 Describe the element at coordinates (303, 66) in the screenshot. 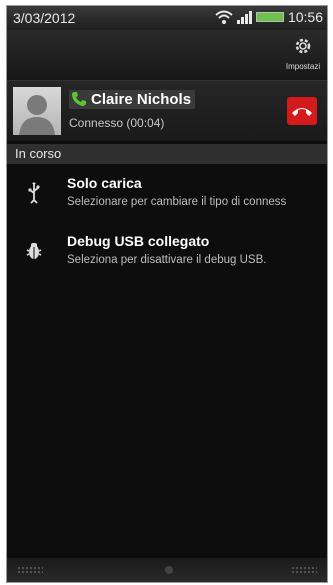

I see `settings-label: Impostazi` at that location.